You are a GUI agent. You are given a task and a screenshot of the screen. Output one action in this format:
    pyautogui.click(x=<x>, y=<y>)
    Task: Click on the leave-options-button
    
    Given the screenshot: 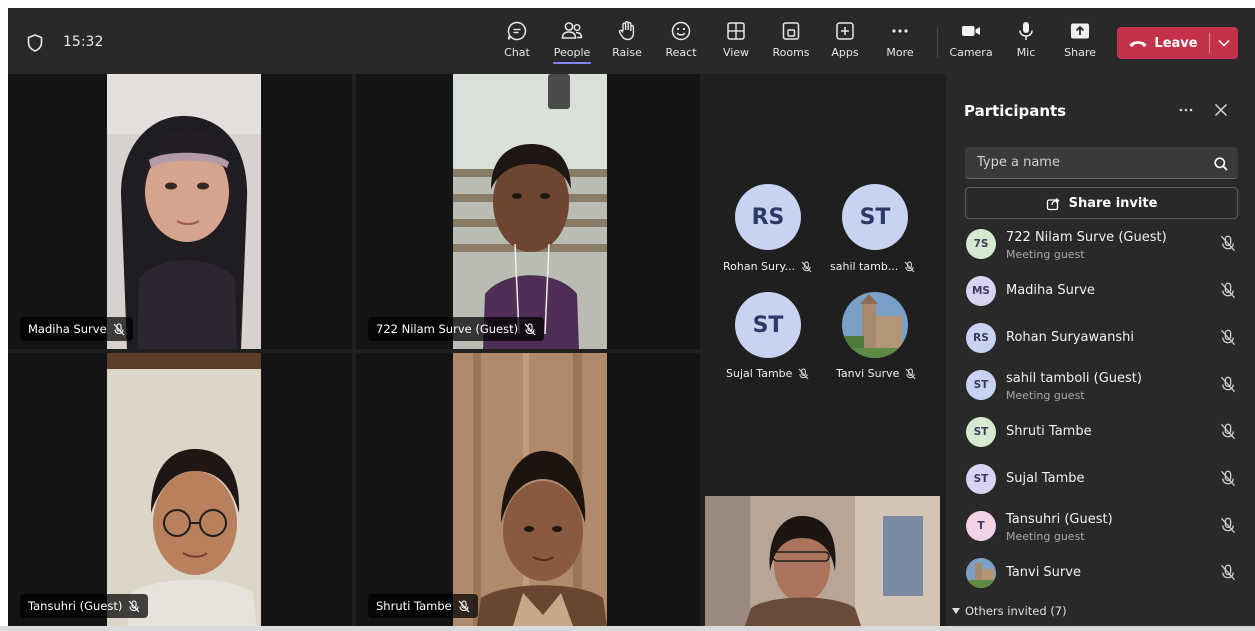 What is the action you would take?
    pyautogui.click(x=1224, y=43)
    